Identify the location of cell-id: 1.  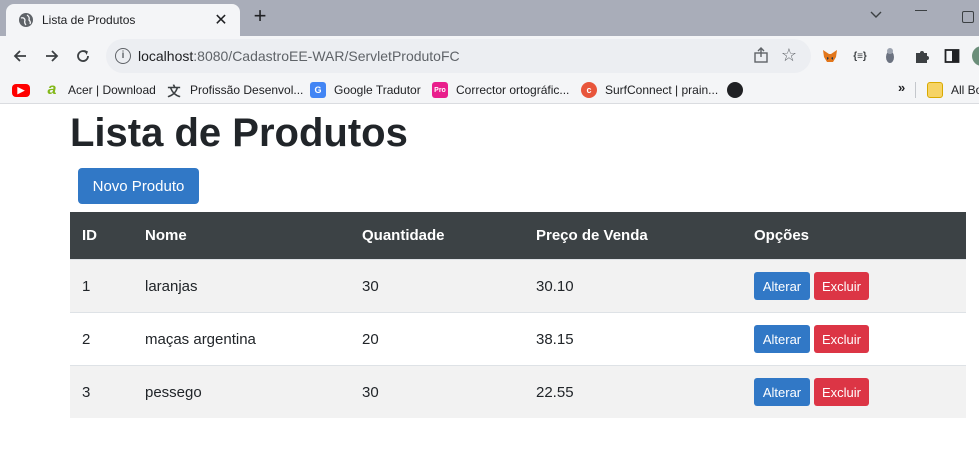
(86, 286).